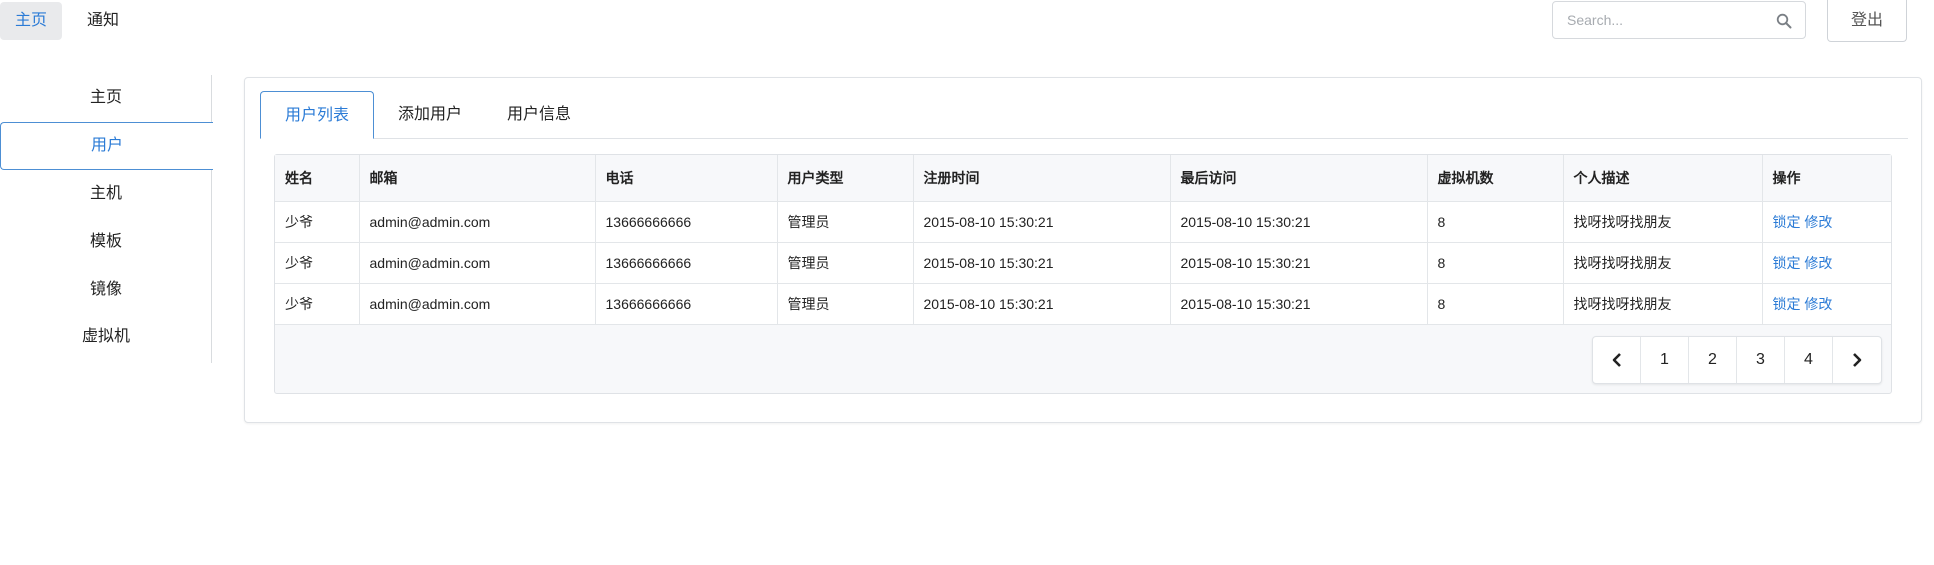 Image resolution: width=1934 pixels, height=565 pixels. What do you see at coordinates (1663, 178) in the screenshot?
I see `col-header-description: 个人描述` at bounding box center [1663, 178].